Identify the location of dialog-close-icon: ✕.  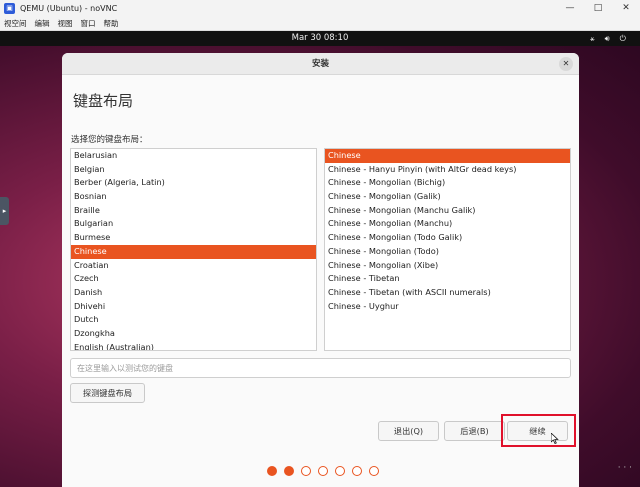
(566, 64).